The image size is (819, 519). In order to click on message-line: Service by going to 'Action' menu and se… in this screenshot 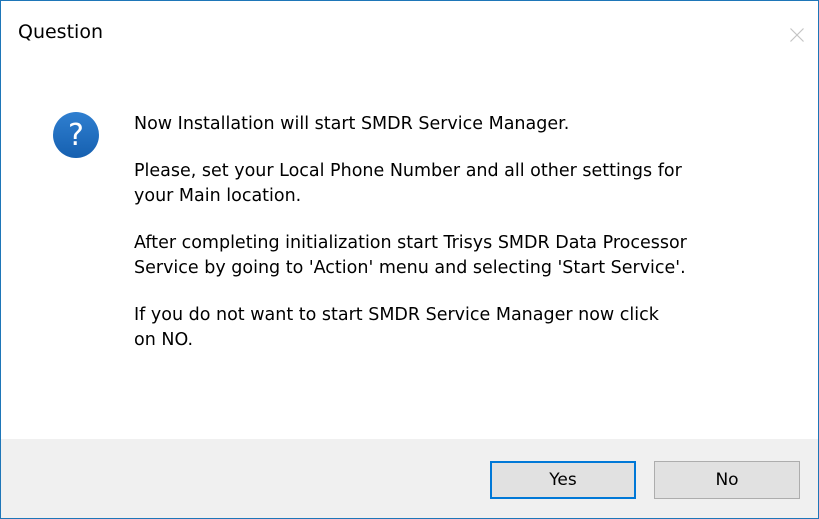, I will do `click(410, 268)`.